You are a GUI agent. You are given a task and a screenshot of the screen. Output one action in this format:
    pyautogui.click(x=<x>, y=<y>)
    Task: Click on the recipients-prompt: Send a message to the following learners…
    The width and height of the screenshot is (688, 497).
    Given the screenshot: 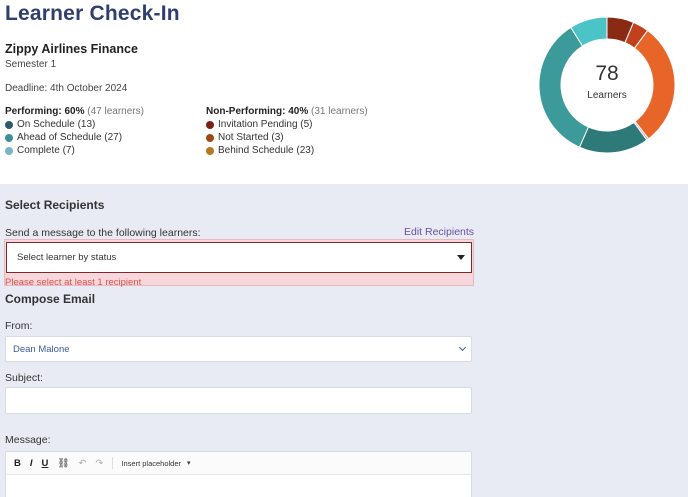 What is the action you would take?
    pyautogui.click(x=103, y=233)
    